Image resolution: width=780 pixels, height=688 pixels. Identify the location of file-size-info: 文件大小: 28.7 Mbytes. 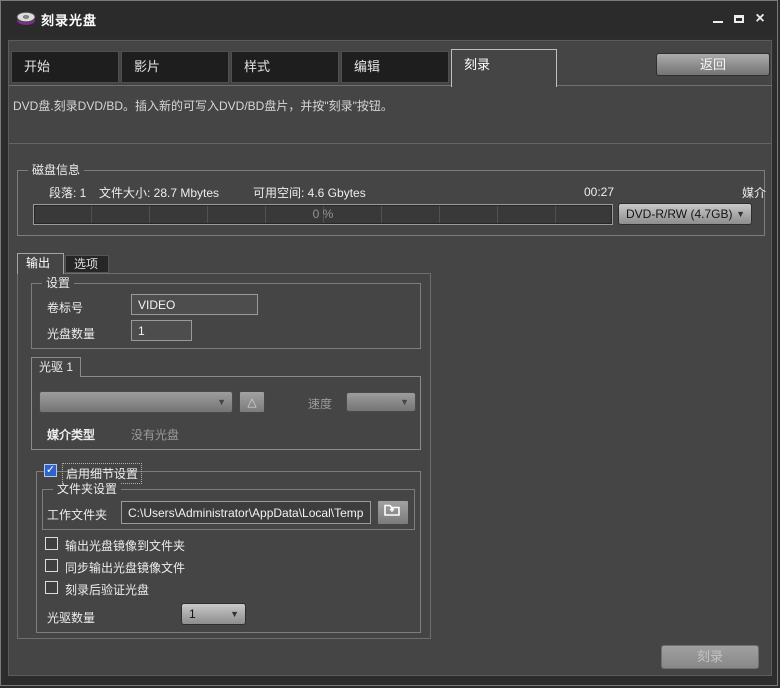
(159, 193).